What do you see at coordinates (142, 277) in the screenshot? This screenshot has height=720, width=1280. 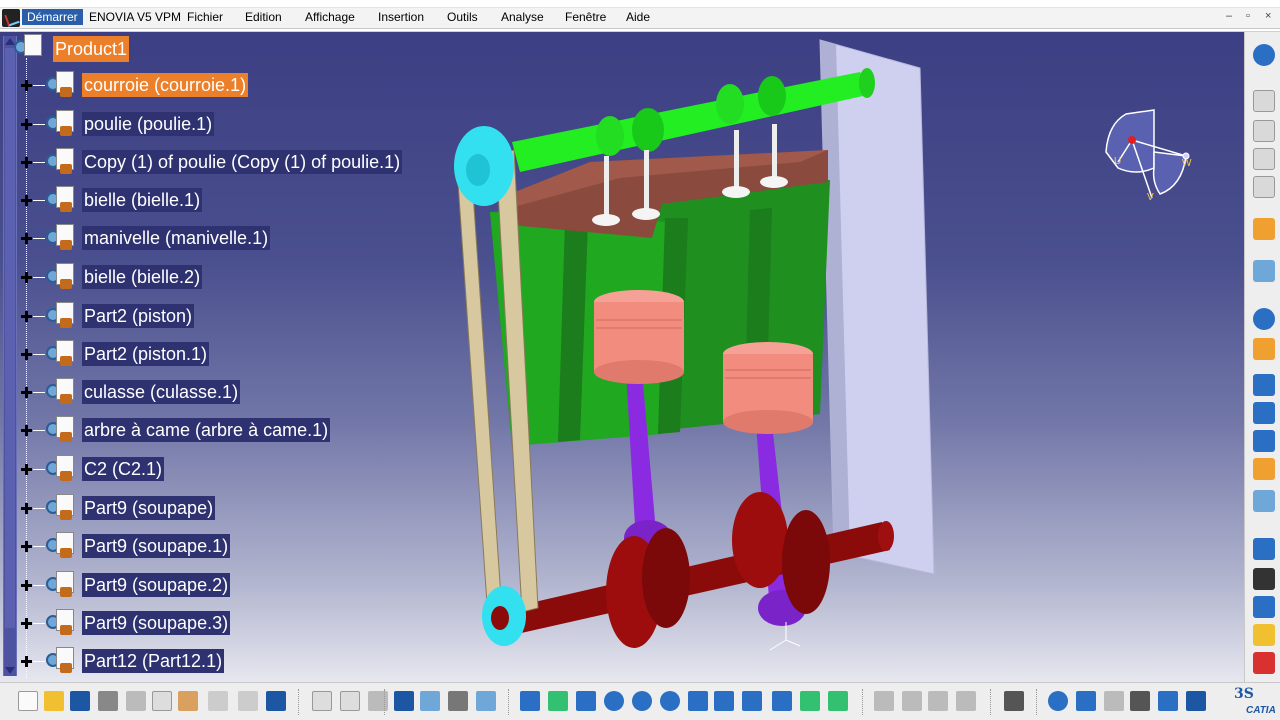 I see `tree-item-label: bielle (bielle.2)` at bounding box center [142, 277].